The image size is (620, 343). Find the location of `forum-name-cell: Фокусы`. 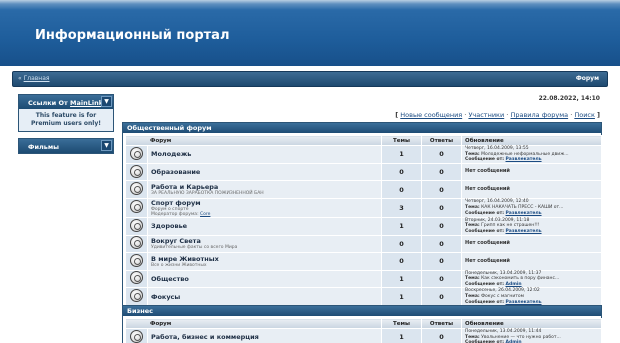

forum-name-cell: Фокусы is located at coordinates (264, 297).